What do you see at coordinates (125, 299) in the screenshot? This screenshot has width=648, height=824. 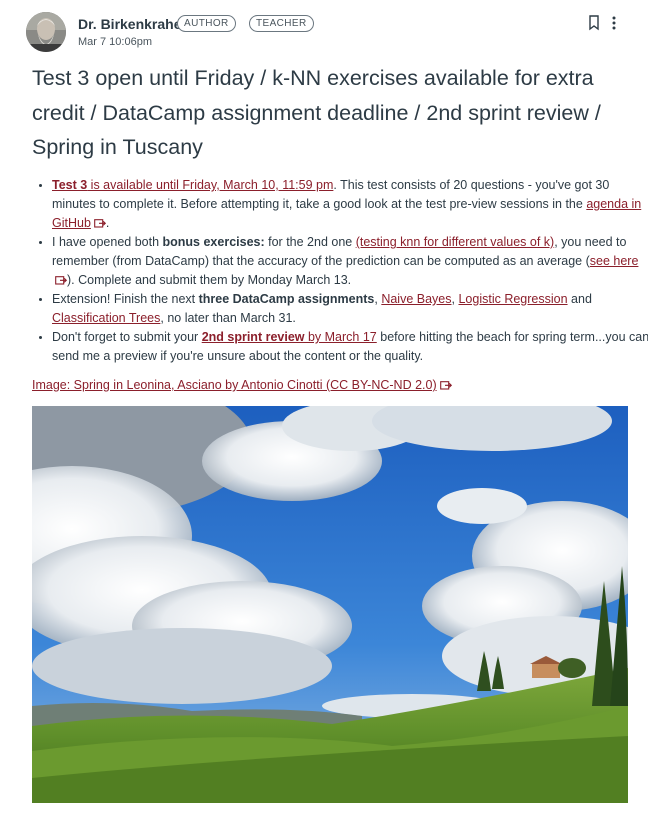 I see `bullet-text: Extension! Finish the next` at bounding box center [125, 299].